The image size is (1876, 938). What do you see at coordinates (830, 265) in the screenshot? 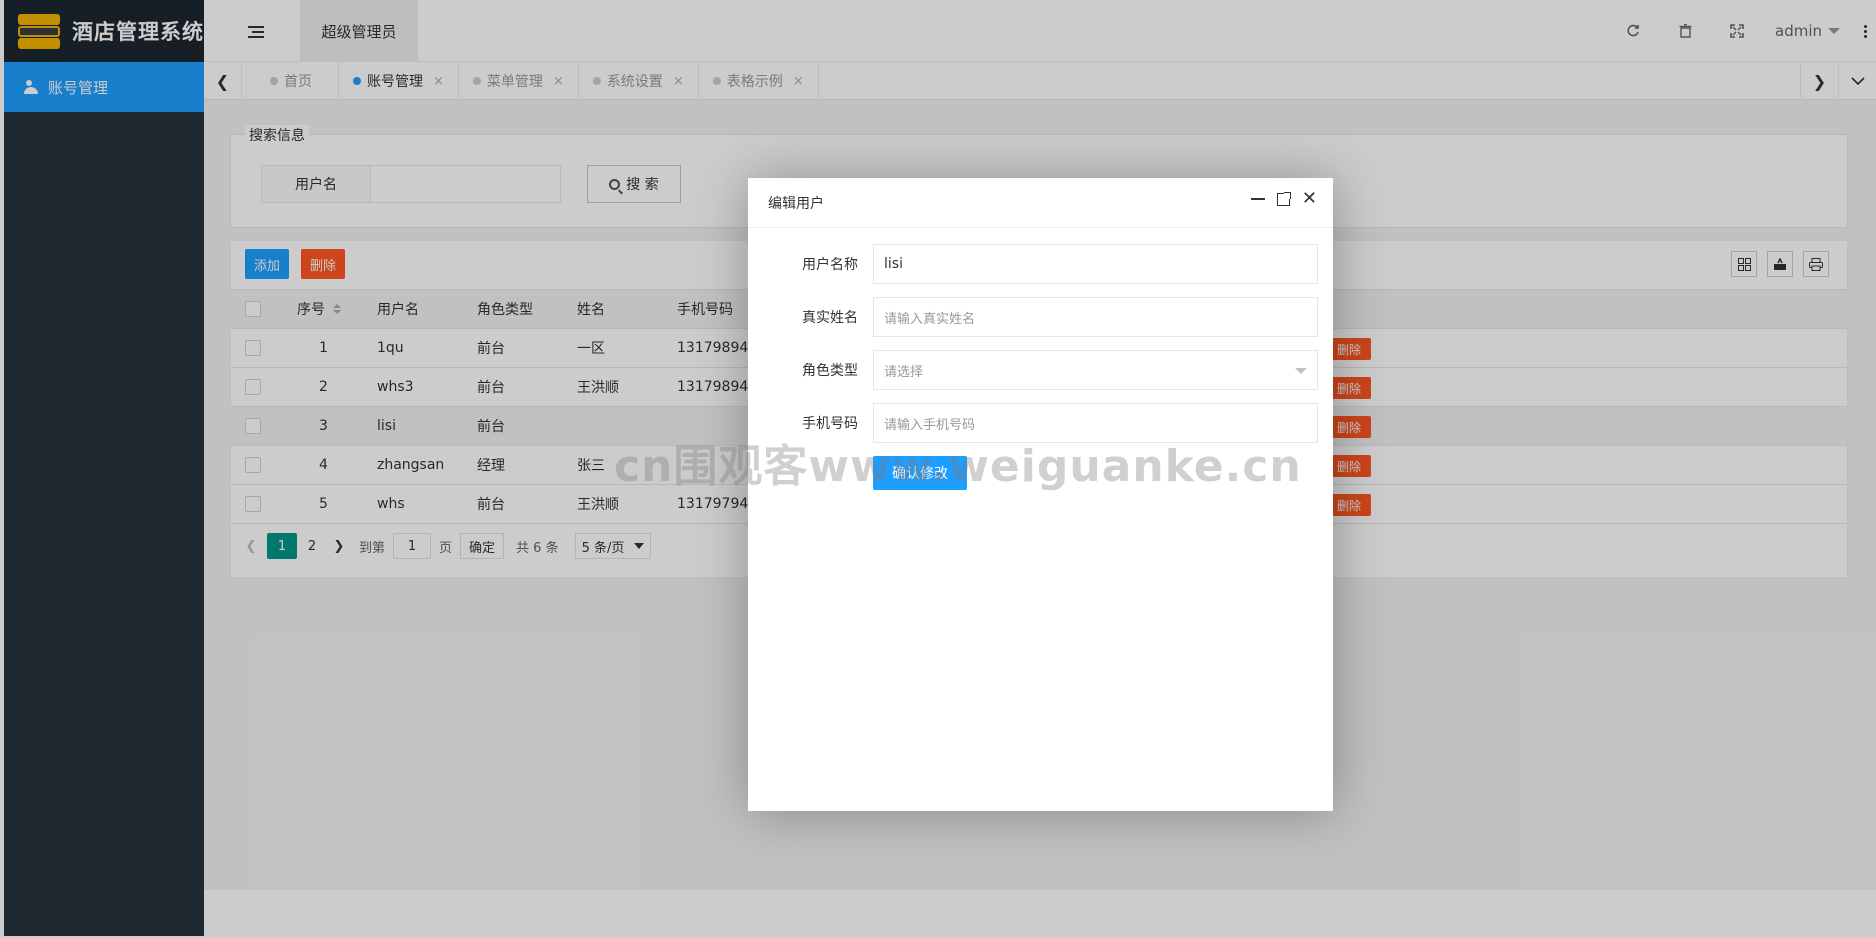
I see `username-label: 用户名称` at bounding box center [830, 265].